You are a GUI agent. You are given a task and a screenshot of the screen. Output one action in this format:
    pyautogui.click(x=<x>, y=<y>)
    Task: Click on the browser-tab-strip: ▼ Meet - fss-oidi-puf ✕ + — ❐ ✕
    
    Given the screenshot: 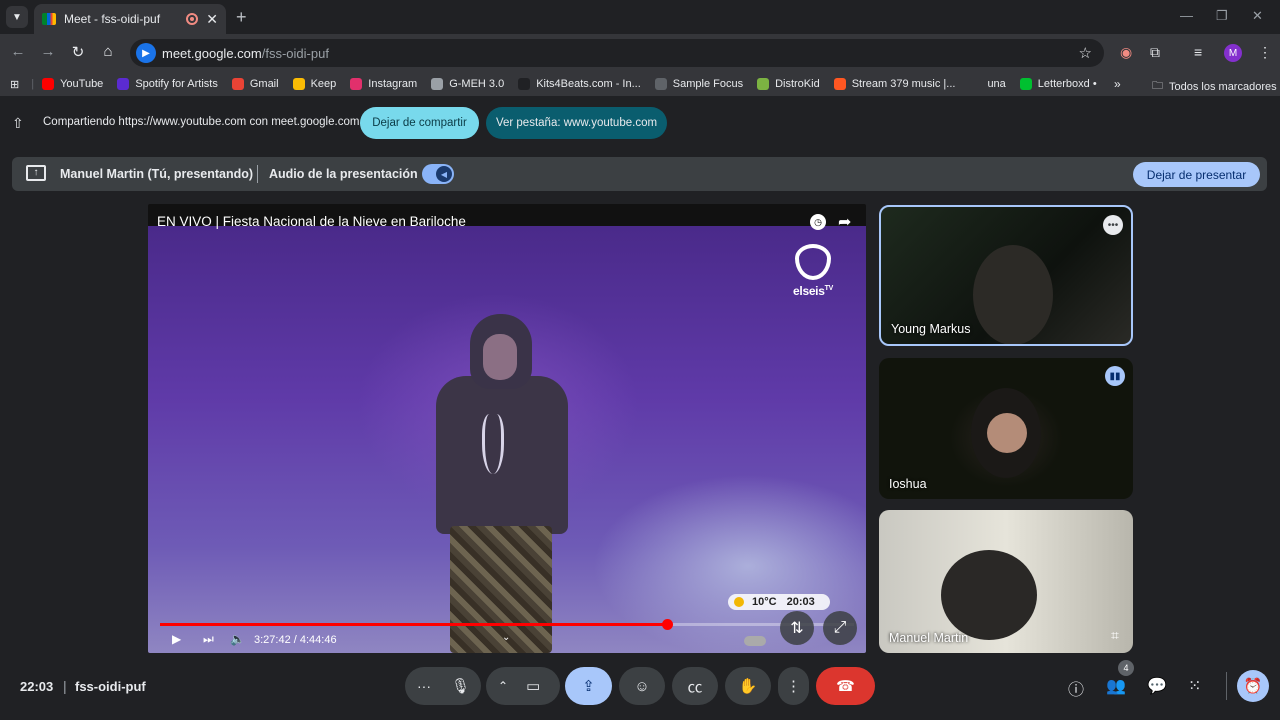 What is the action you would take?
    pyautogui.click(x=640, y=17)
    